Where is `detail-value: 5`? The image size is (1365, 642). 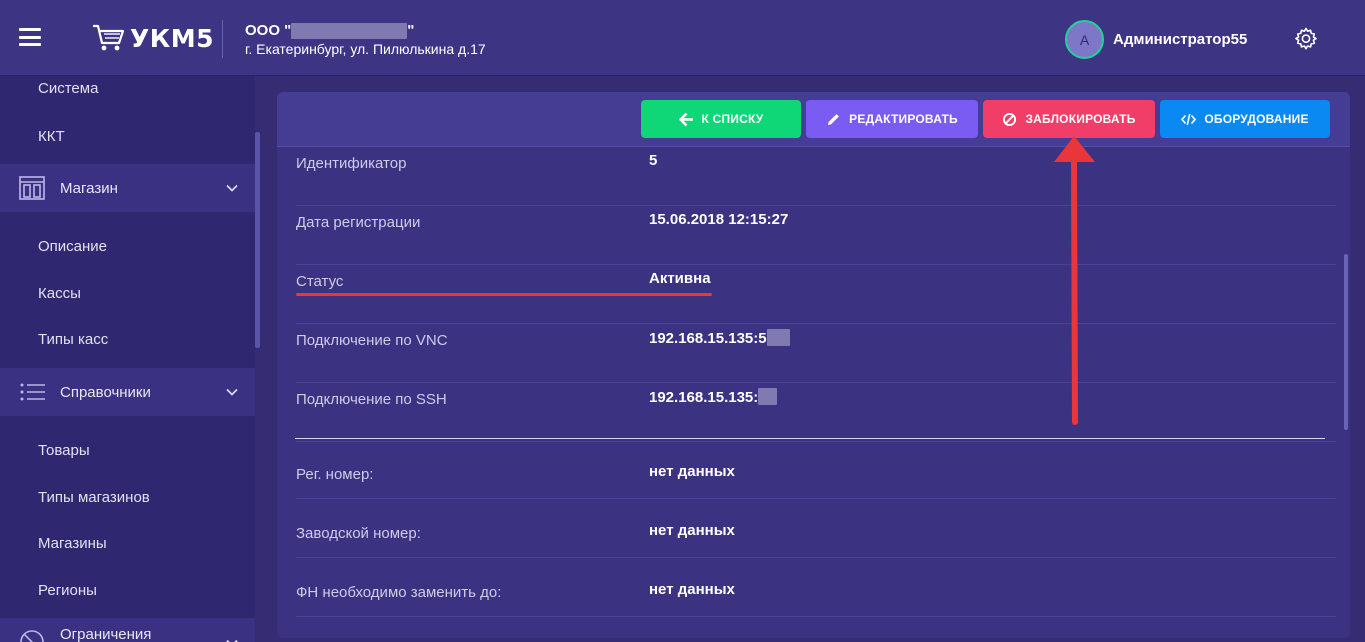 detail-value: 5 is located at coordinates (653, 160).